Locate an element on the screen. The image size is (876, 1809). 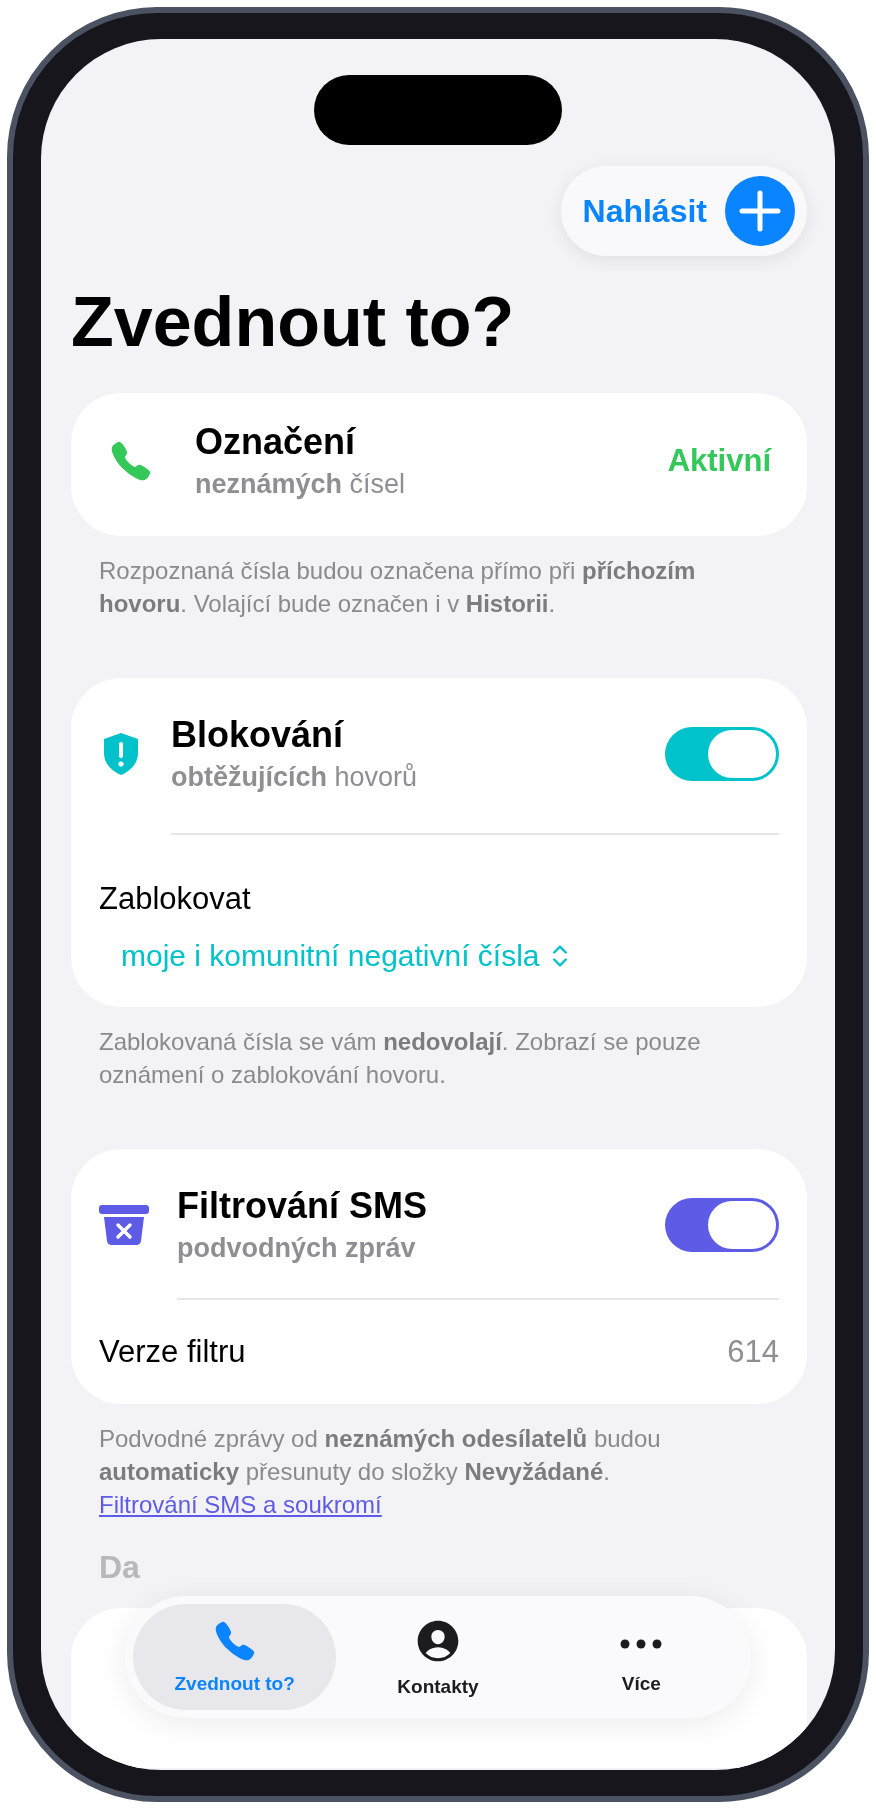
card-title: Filtrování SMS is located at coordinates (303, 1206).